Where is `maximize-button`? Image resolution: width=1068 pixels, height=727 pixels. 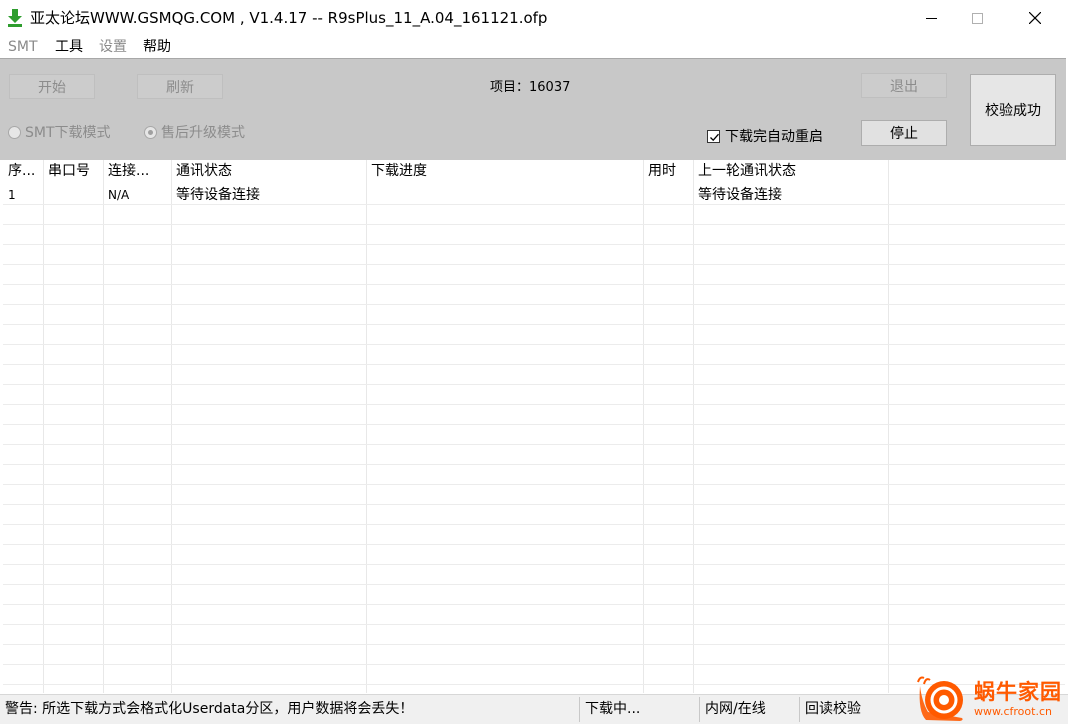
maximize-button is located at coordinates (977, 18).